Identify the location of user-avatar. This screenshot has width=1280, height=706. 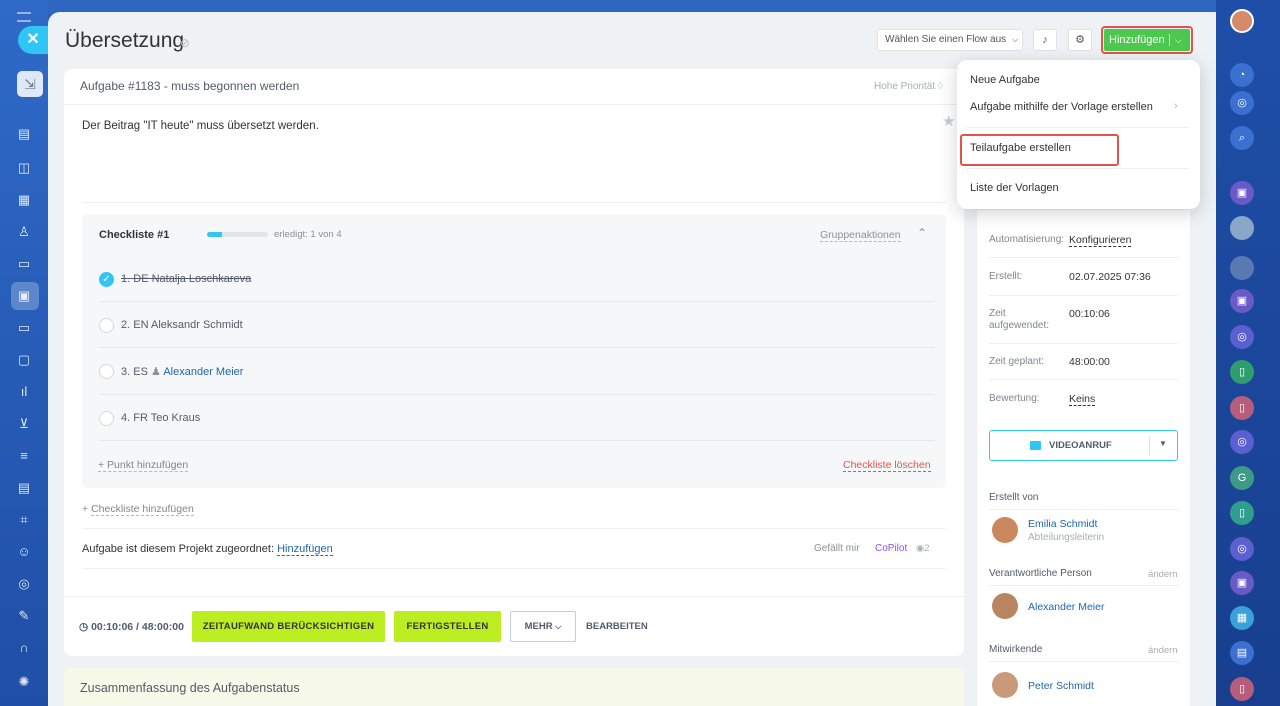
(1242, 21).